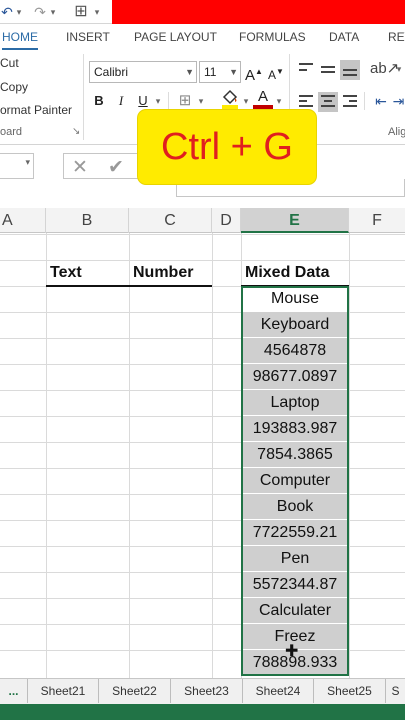  I want to click on tab-review: REV, so click(396, 37).